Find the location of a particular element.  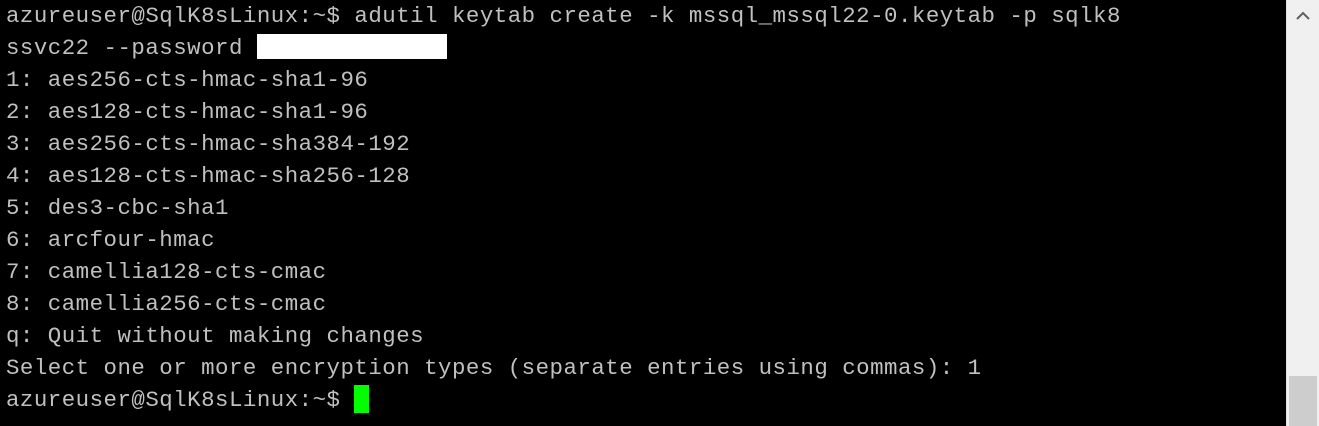

chevron-up-icon is located at coordinates (1303, 15).